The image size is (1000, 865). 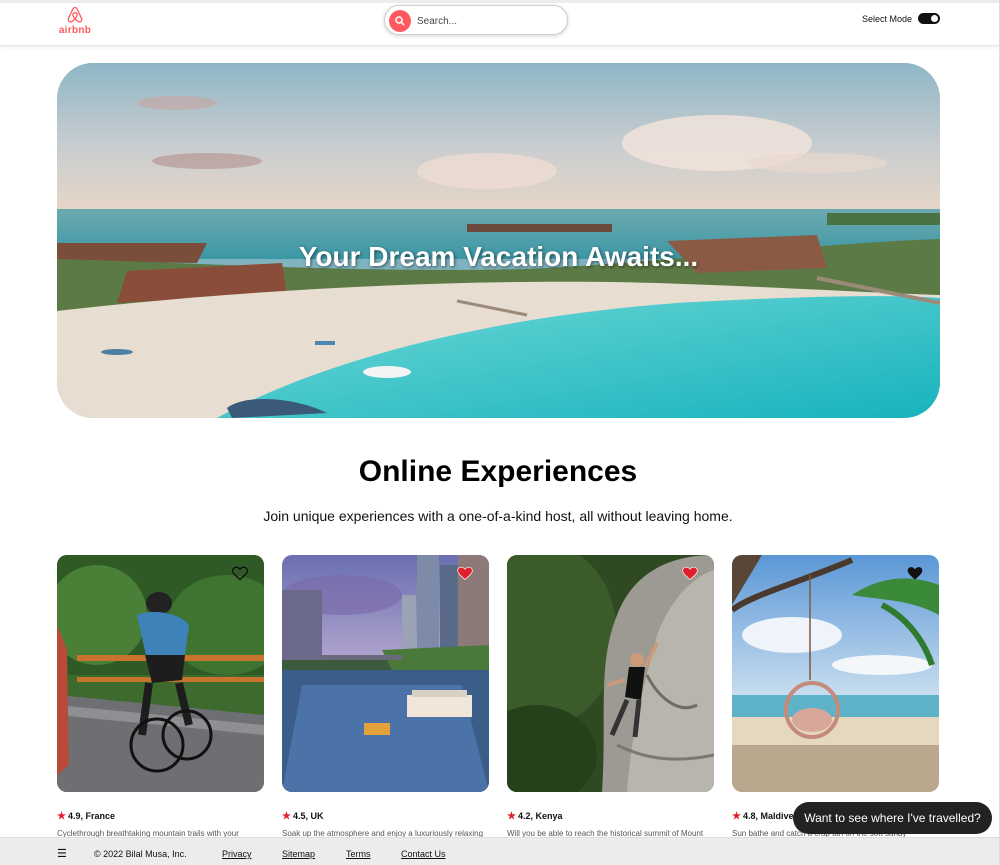 I want to click on airbnb-logo: airbnb, so click(x=75, y=20).